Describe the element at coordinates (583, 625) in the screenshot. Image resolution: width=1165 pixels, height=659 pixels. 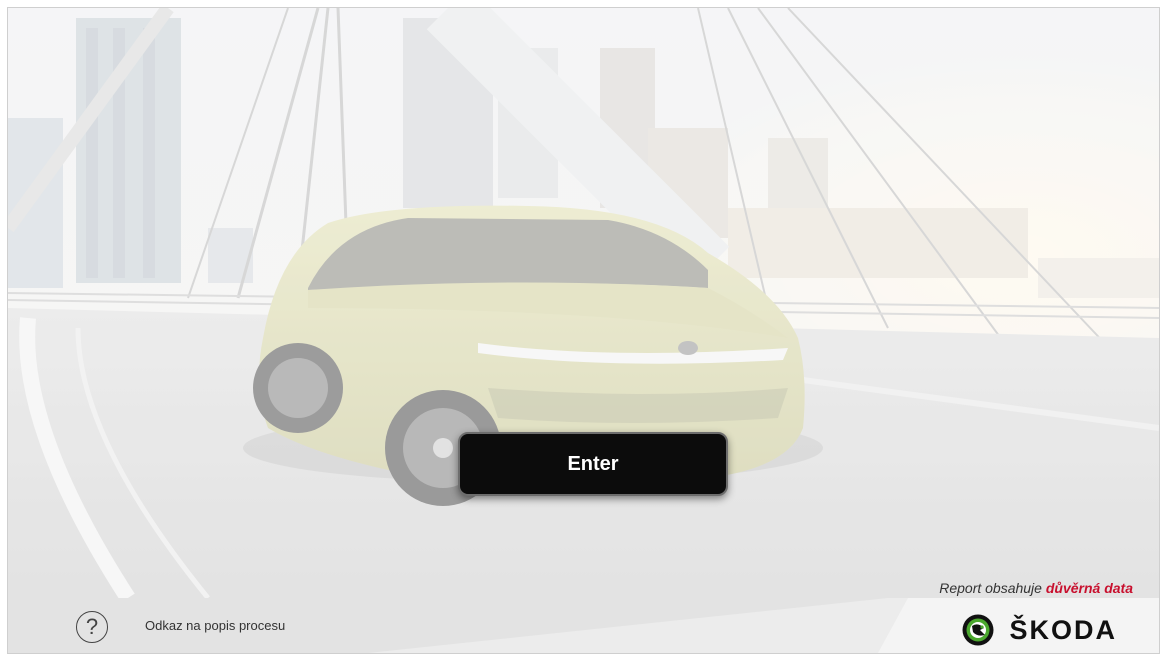
I see `footer-bar: ? Odkaz na popis procesu ŠKODA` at that location.